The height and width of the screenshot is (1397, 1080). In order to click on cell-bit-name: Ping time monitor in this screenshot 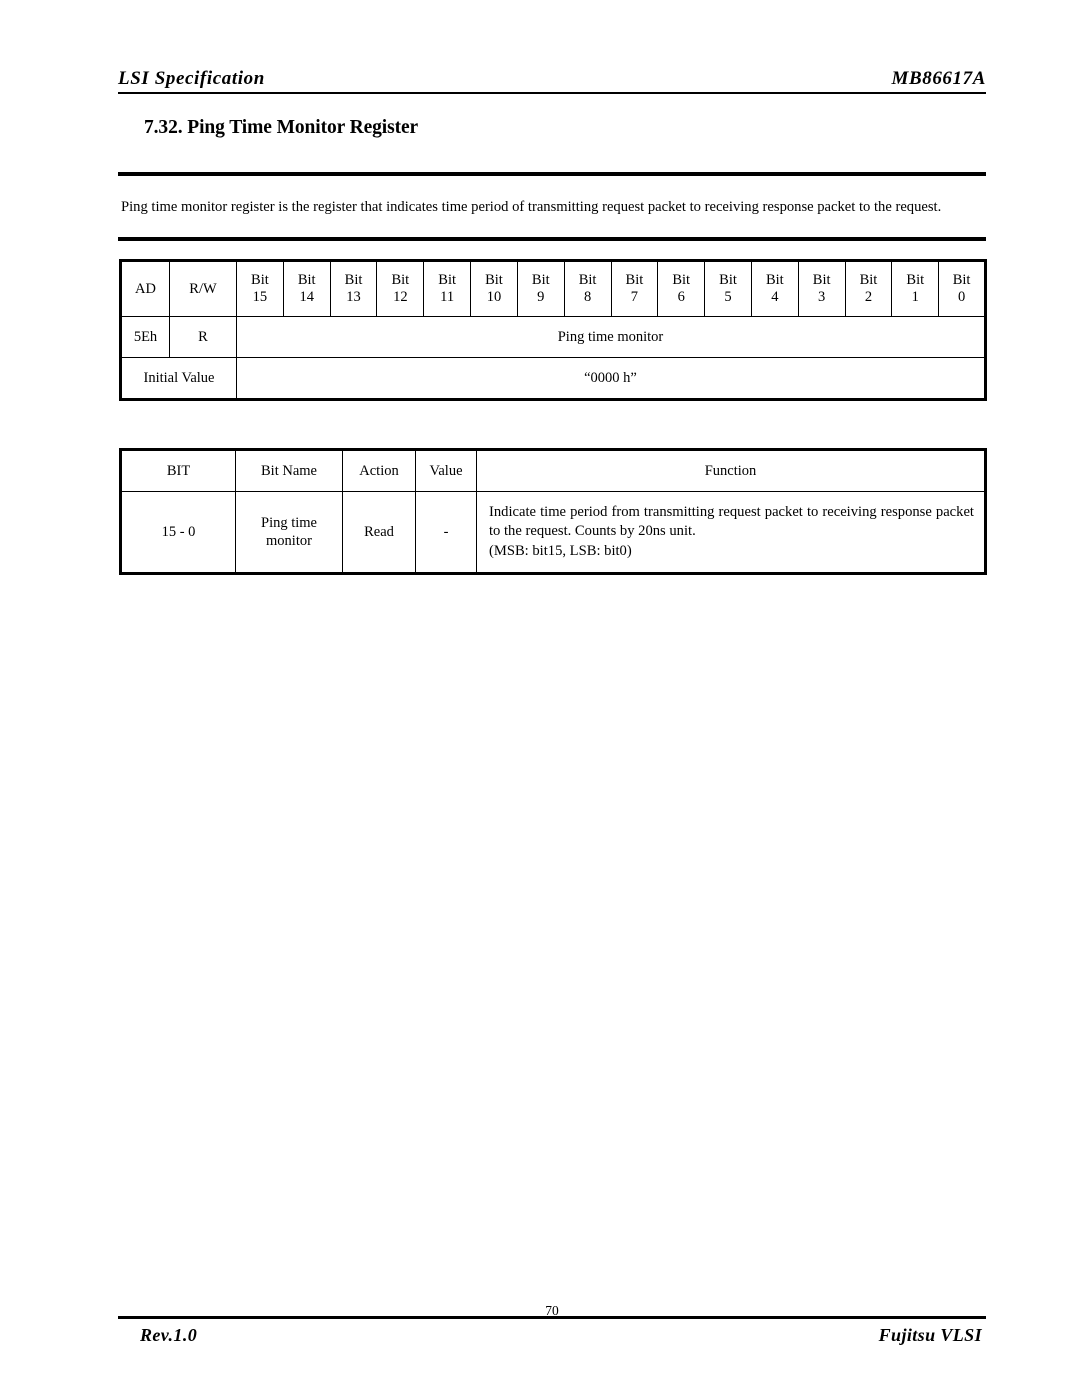, I will do `click(289, 532)`.